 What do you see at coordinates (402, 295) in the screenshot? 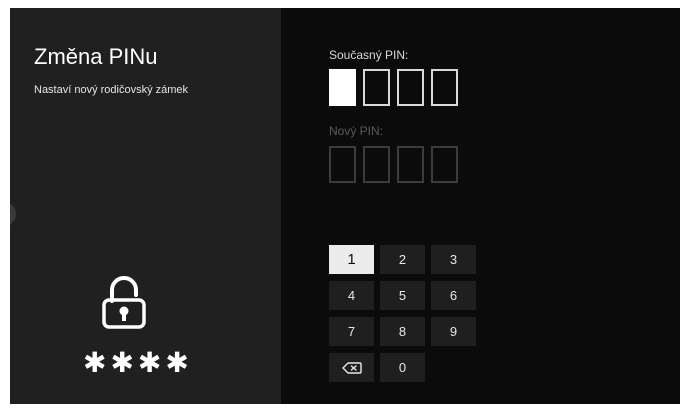
I see `key-5: 5` at bounding box center [402, 295].